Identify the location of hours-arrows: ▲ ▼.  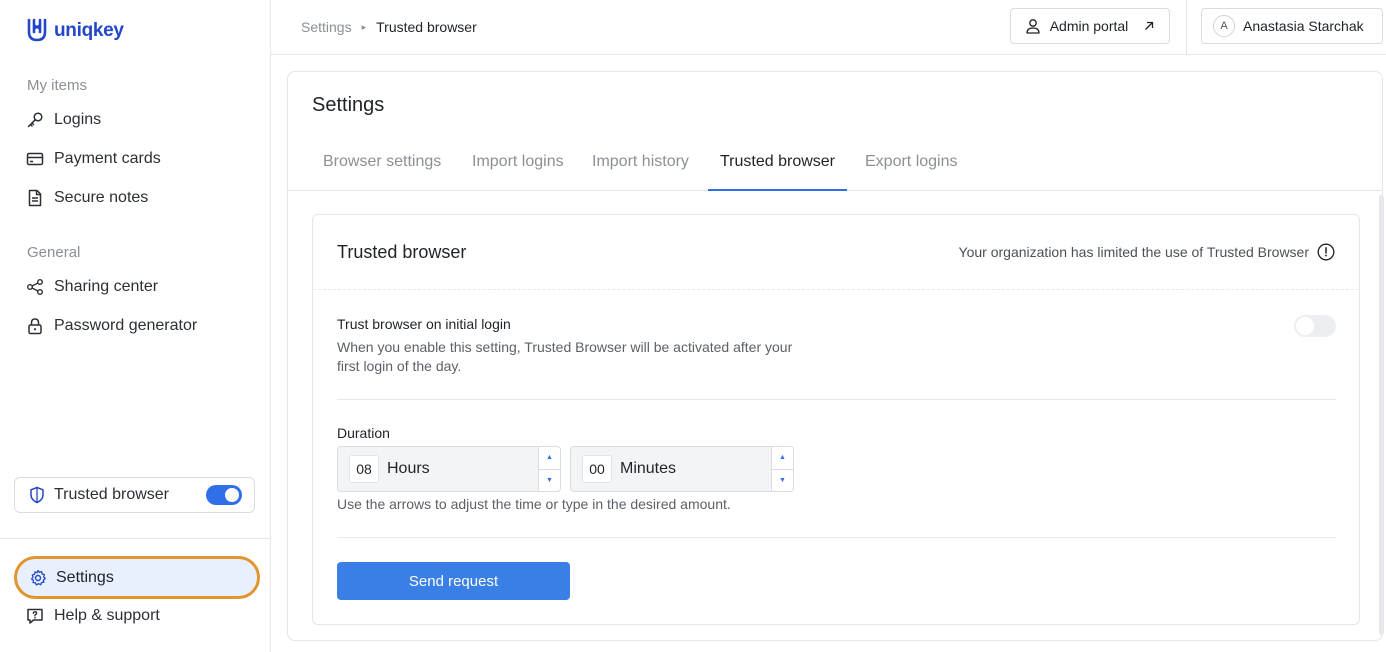
(549, 469).